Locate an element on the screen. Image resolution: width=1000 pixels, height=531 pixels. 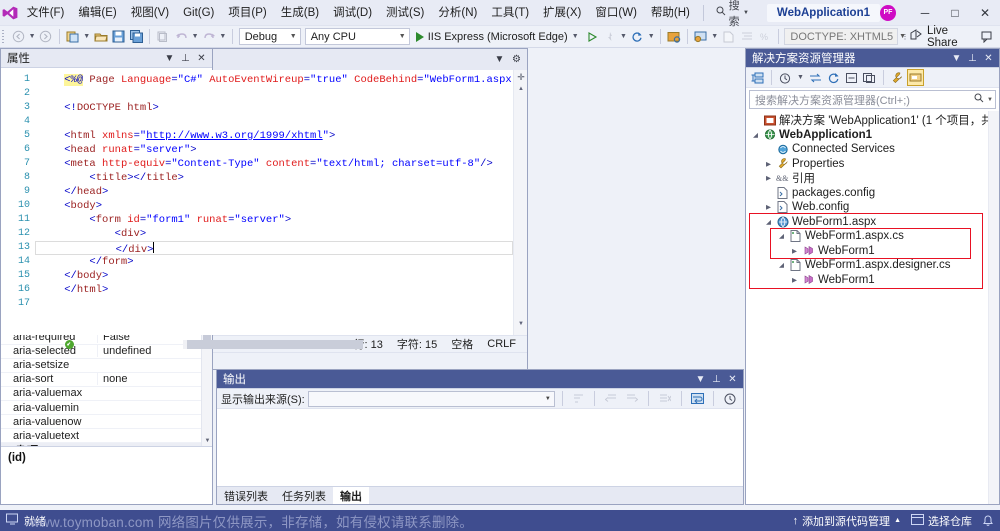
tree-node: ▶ Properties is located at coordinates (872, 164).